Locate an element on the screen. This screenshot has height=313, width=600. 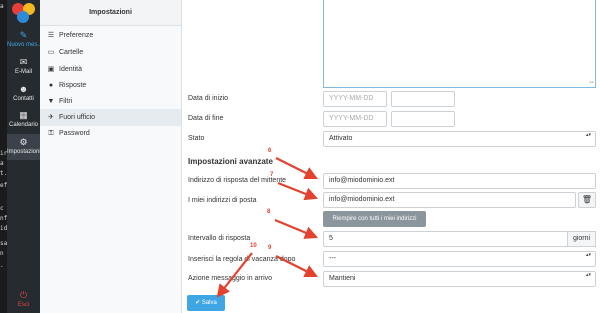
reply-address-input: info@miodominio.ext is located at coordinates (459, 181).